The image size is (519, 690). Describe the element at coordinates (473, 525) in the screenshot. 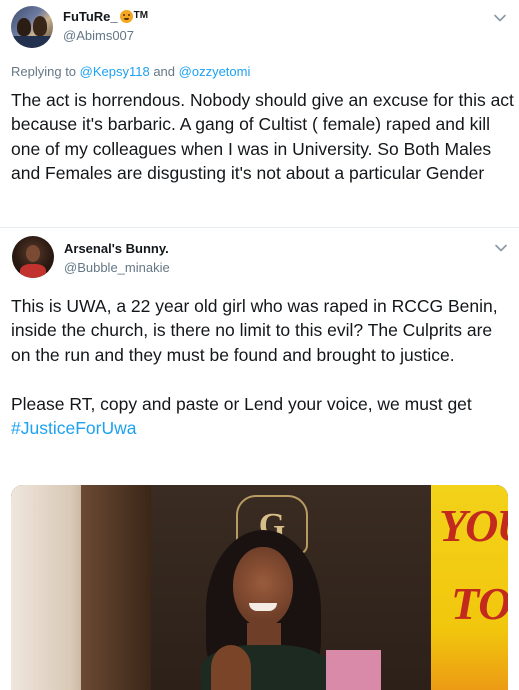

I see `sign-text: YOU` at that location.